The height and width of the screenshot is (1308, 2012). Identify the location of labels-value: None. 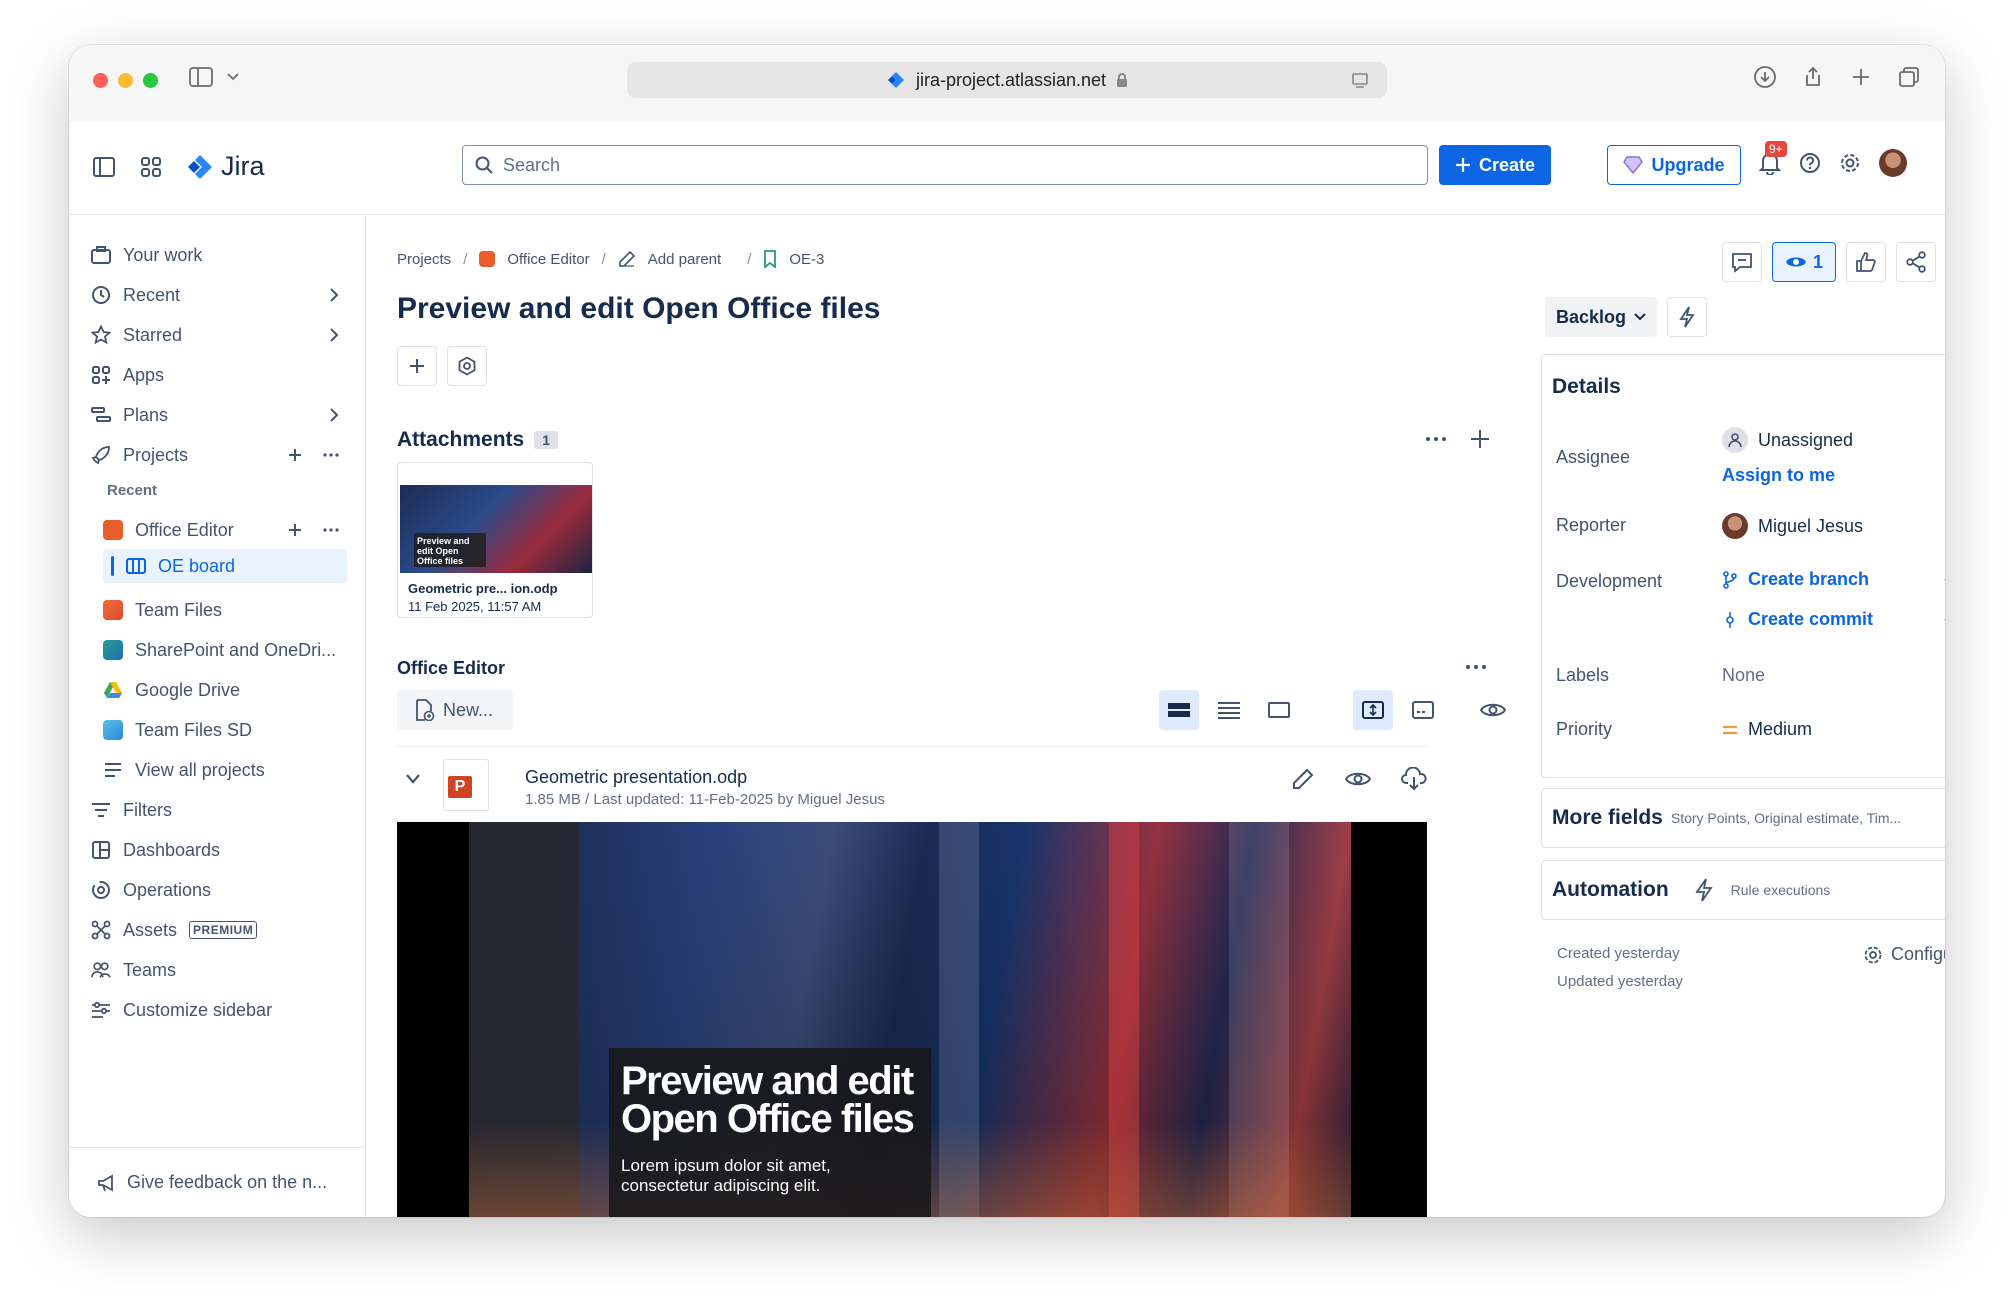
(1743, 675).